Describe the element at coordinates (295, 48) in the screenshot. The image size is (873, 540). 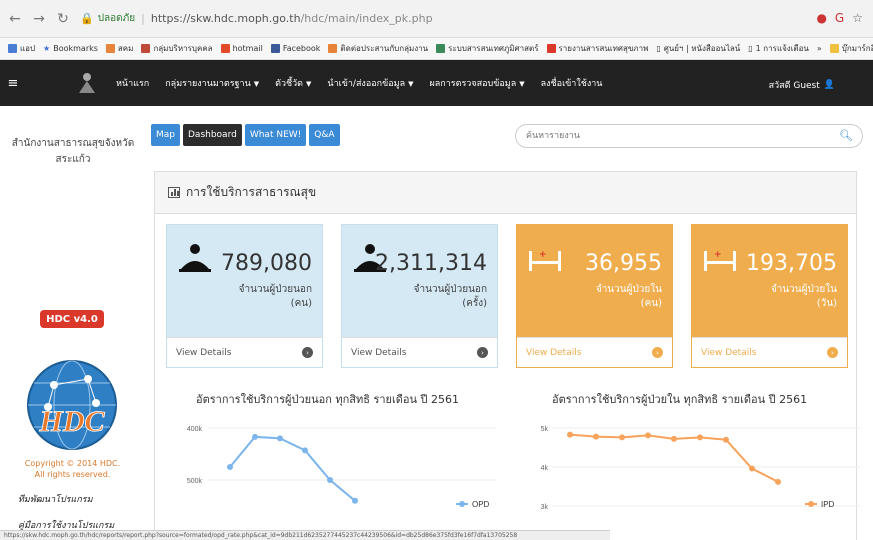
I see `bookmark-facebook: Facebook` at that location.